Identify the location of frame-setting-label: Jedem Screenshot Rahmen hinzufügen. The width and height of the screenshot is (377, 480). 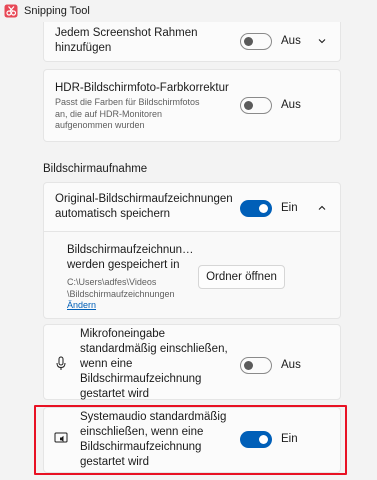
(126, 40).